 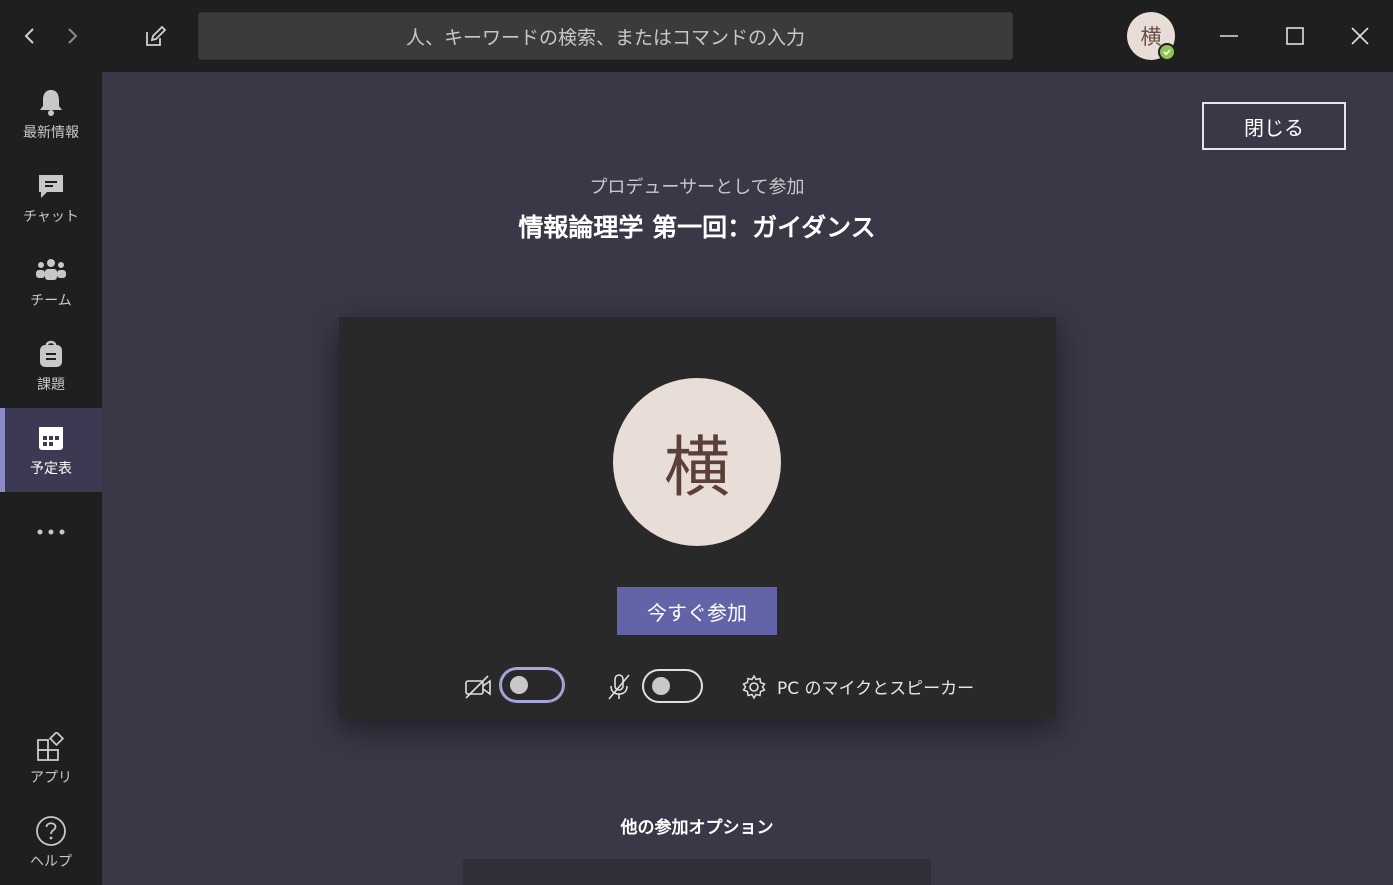 I want to click on compose-icon, so click(x=156, y=35).